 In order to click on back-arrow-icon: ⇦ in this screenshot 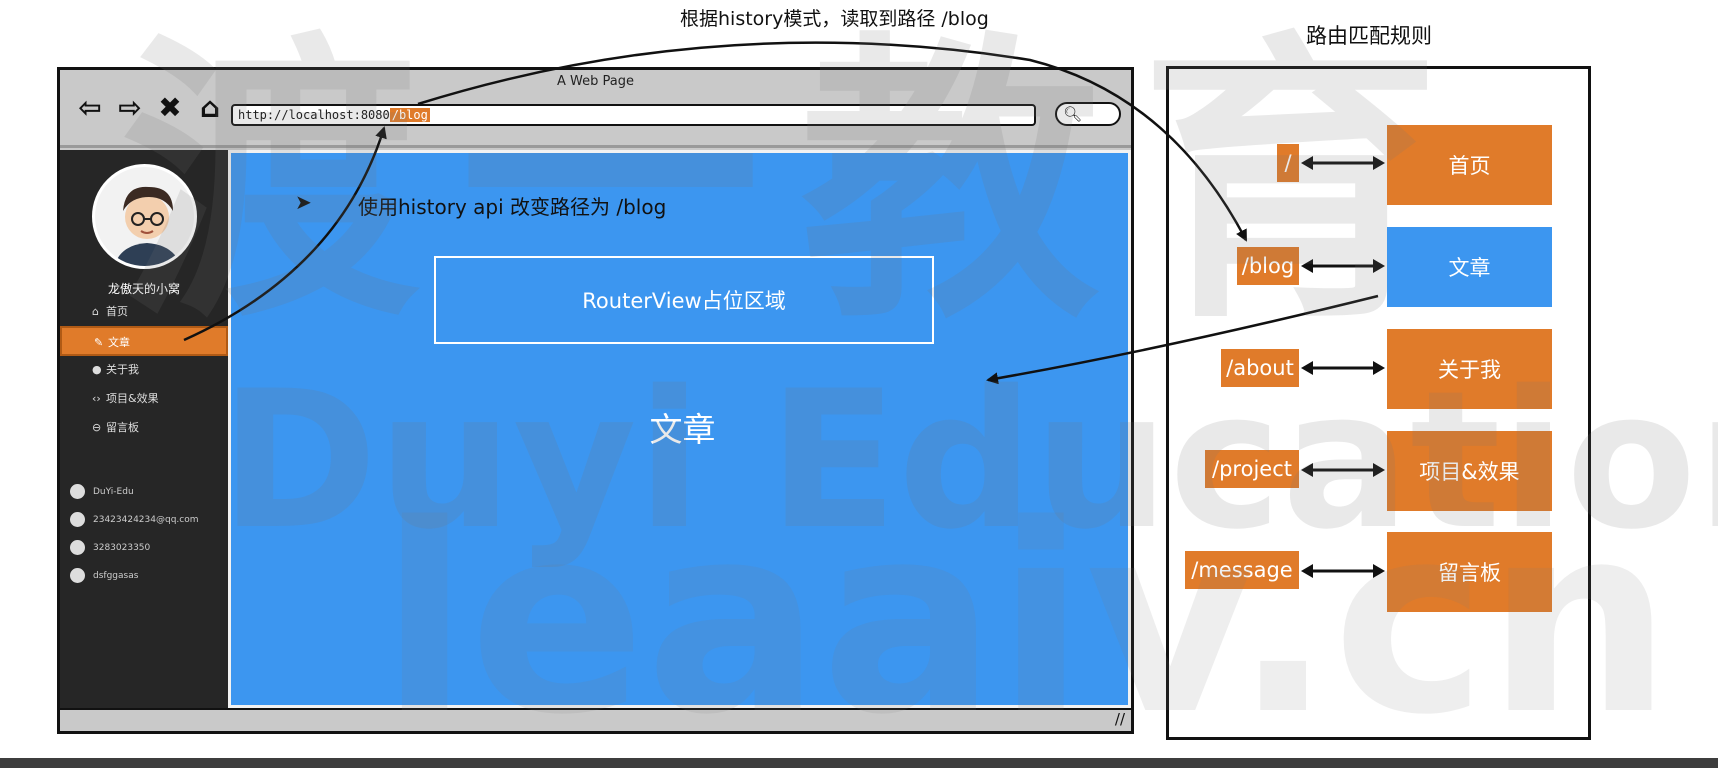, I will do `click(90, 108)`.